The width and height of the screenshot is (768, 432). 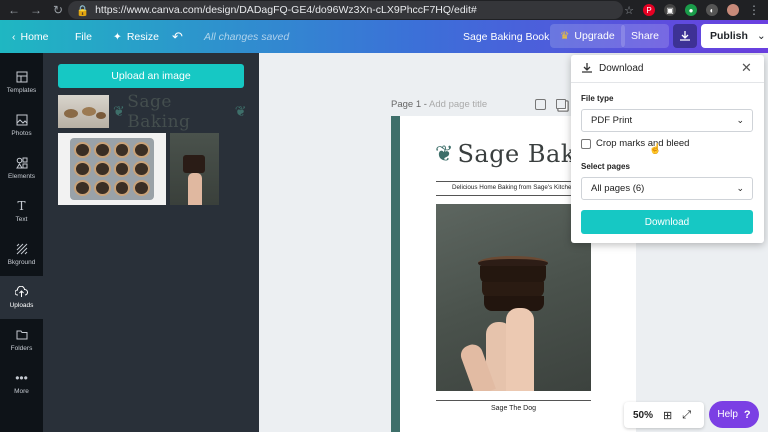 I want to click on uploaded-image-cup-in-hand, so click(x=194, y=169).